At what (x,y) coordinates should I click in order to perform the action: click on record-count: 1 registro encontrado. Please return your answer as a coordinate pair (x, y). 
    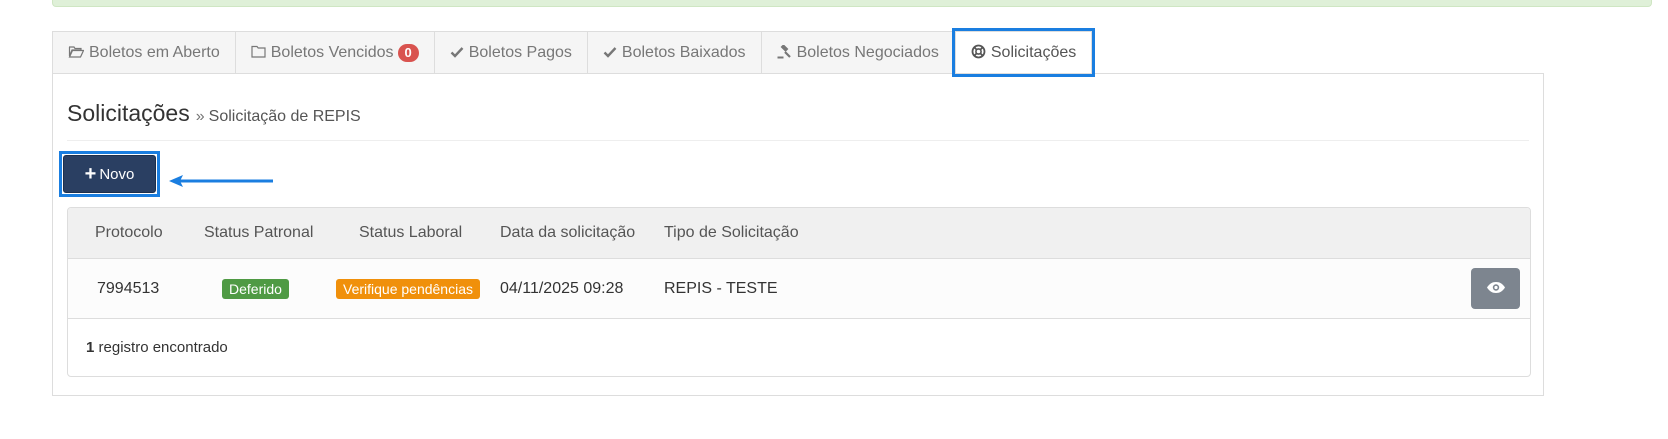
    Looking at the image, I should click on (157, 347).